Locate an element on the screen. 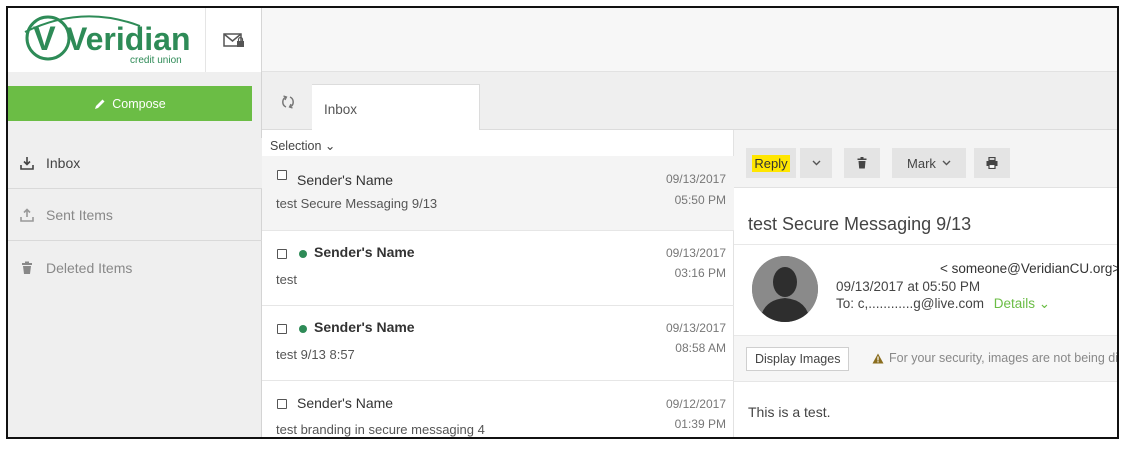  logo-area: V Veridian credit union is located at coordinates (107, 40).